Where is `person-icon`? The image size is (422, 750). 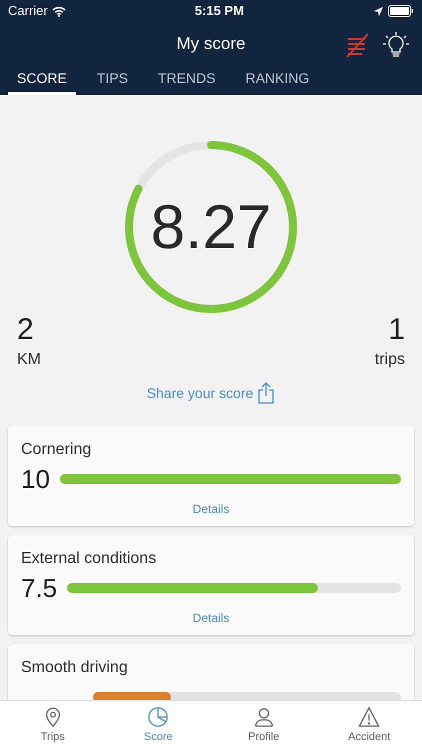 person-icon is located at coordinates (263, 717).